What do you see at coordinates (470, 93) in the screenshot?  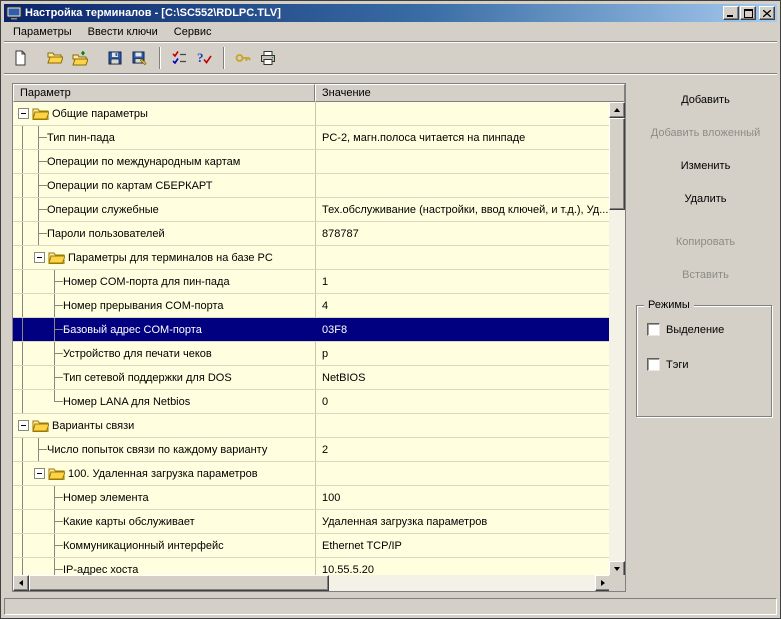 I see `column-header-value: Значение` at bounding box center [470, 93].